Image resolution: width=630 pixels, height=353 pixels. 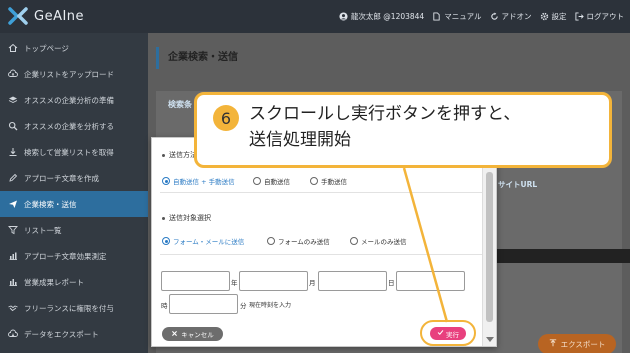 What do you see at coordinates (195, 281) in the screenshot?
I see `year-input` at bounding box center [195, 281].